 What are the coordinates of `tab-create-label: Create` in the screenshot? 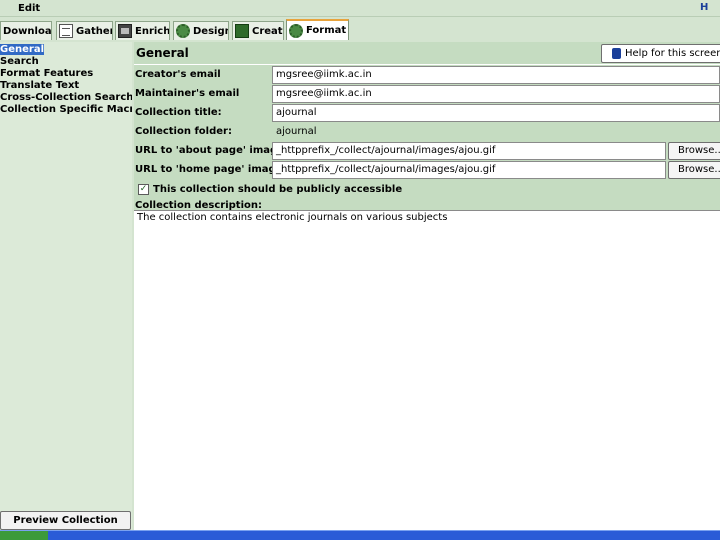 It's located at (267, 31).